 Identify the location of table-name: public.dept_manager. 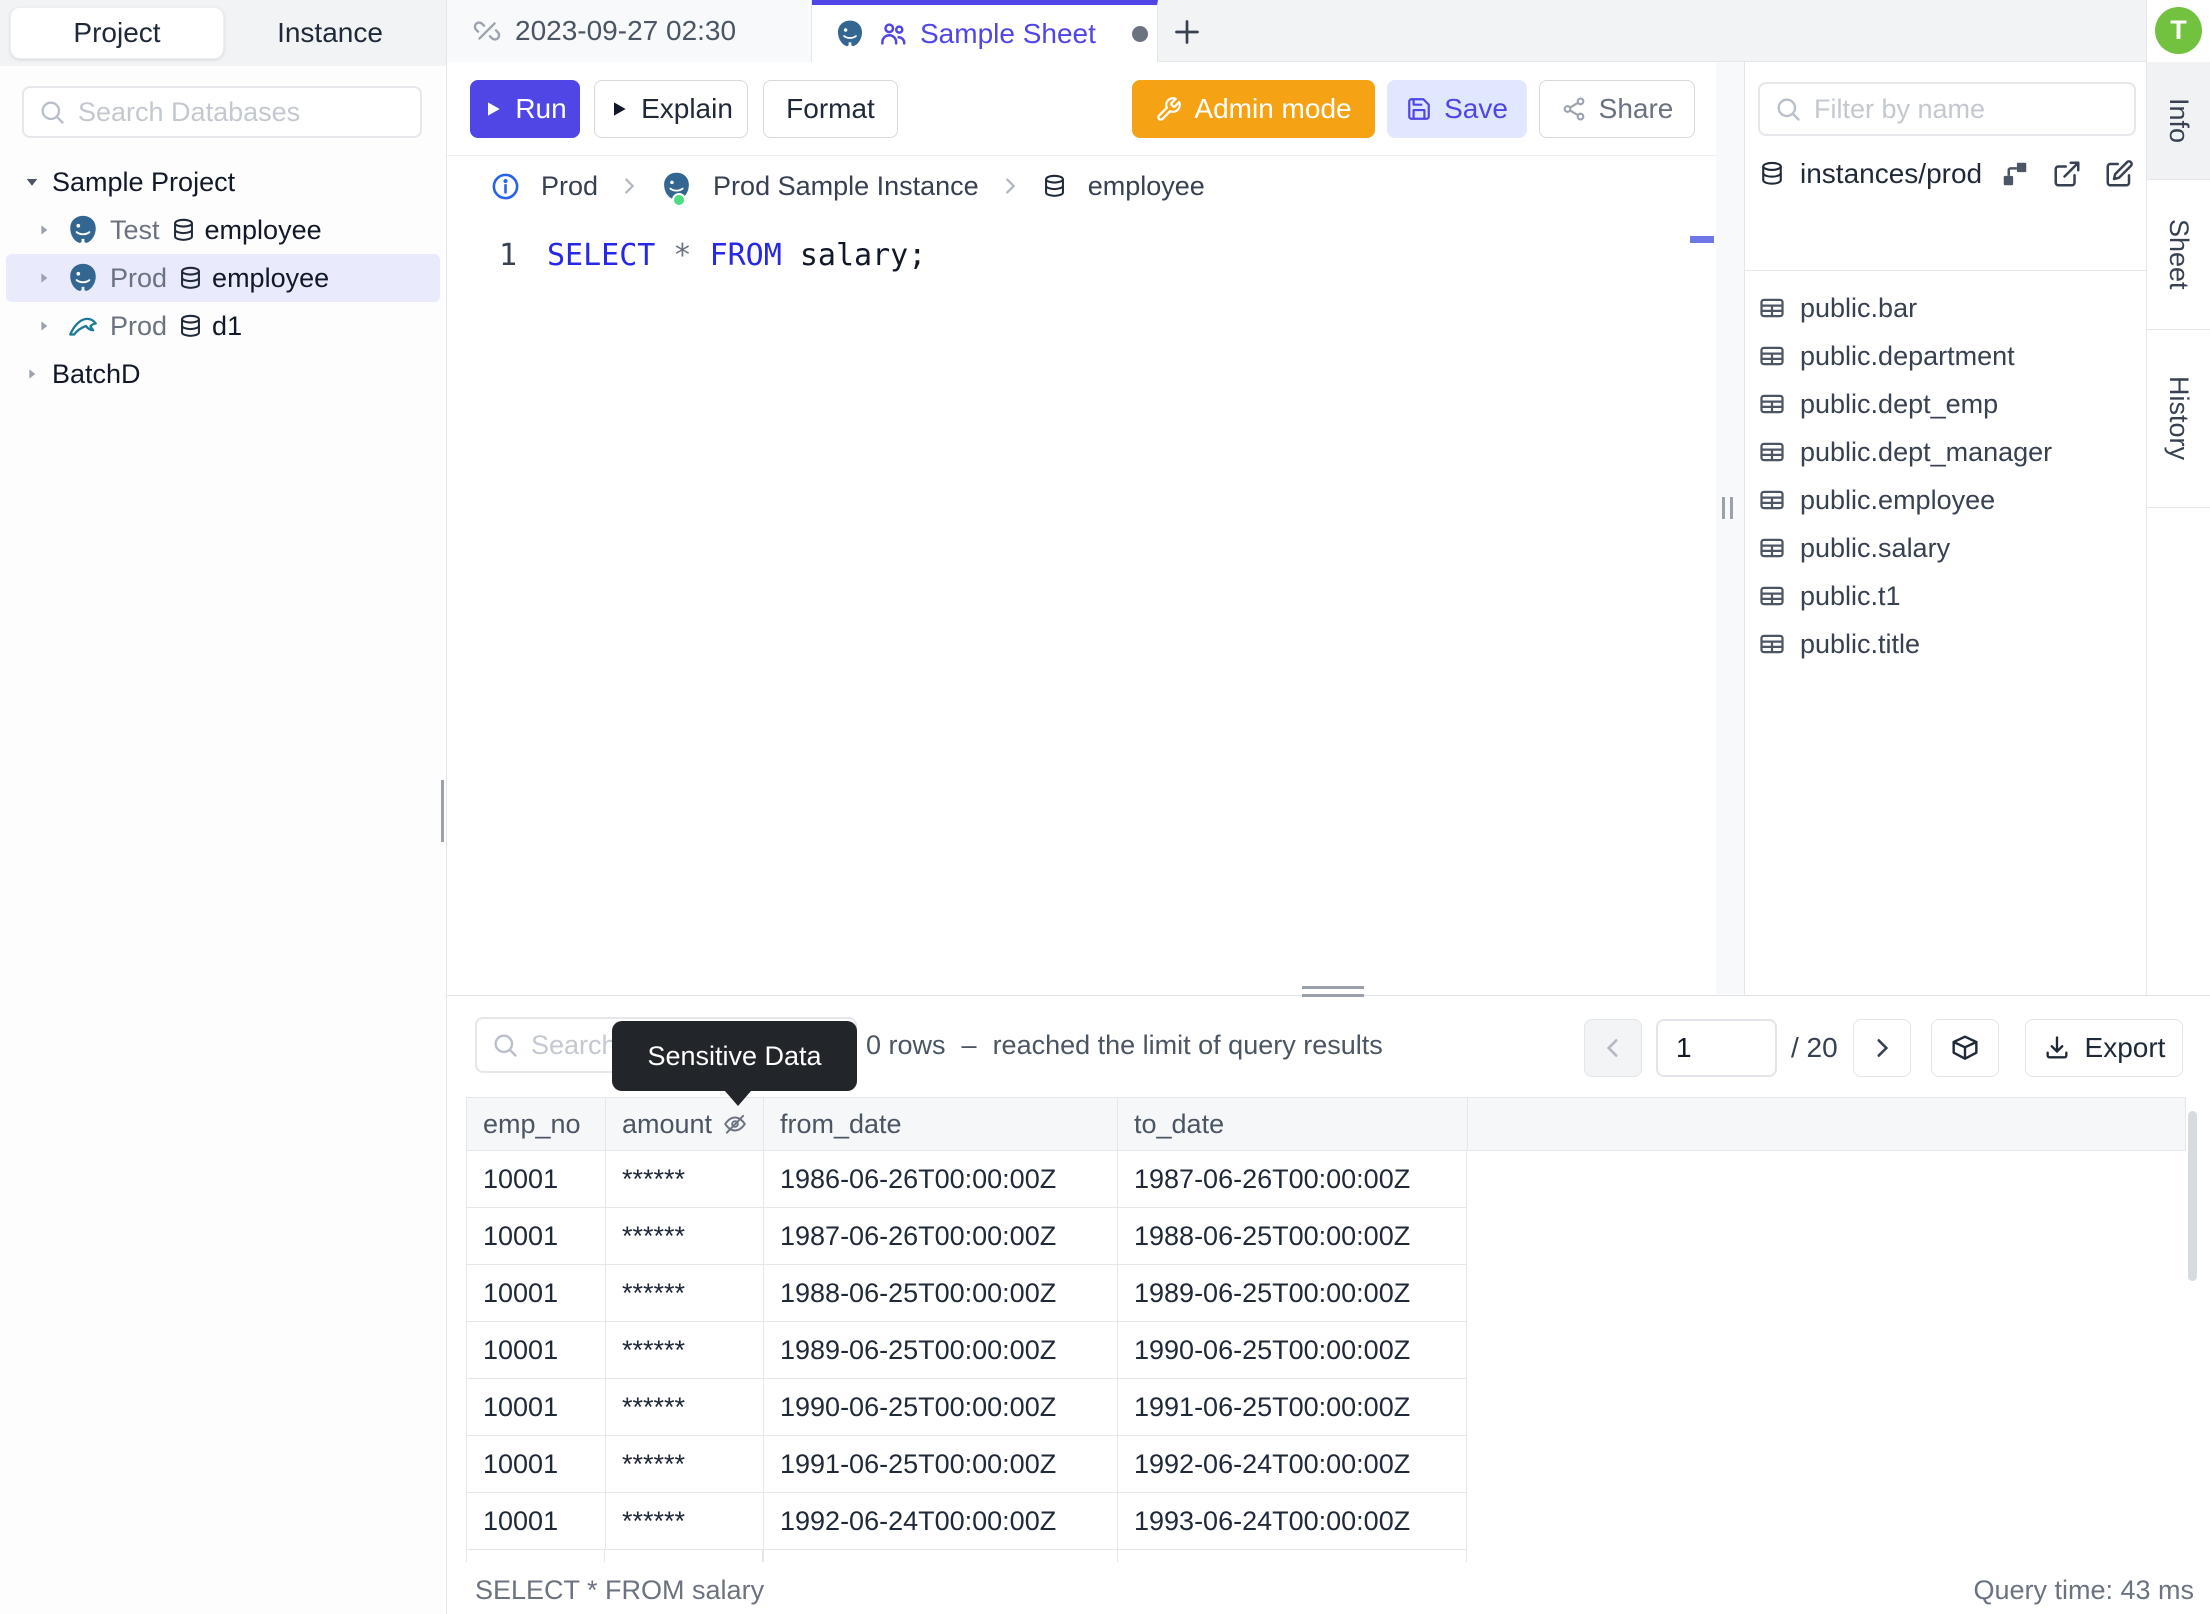
(1926, 451).